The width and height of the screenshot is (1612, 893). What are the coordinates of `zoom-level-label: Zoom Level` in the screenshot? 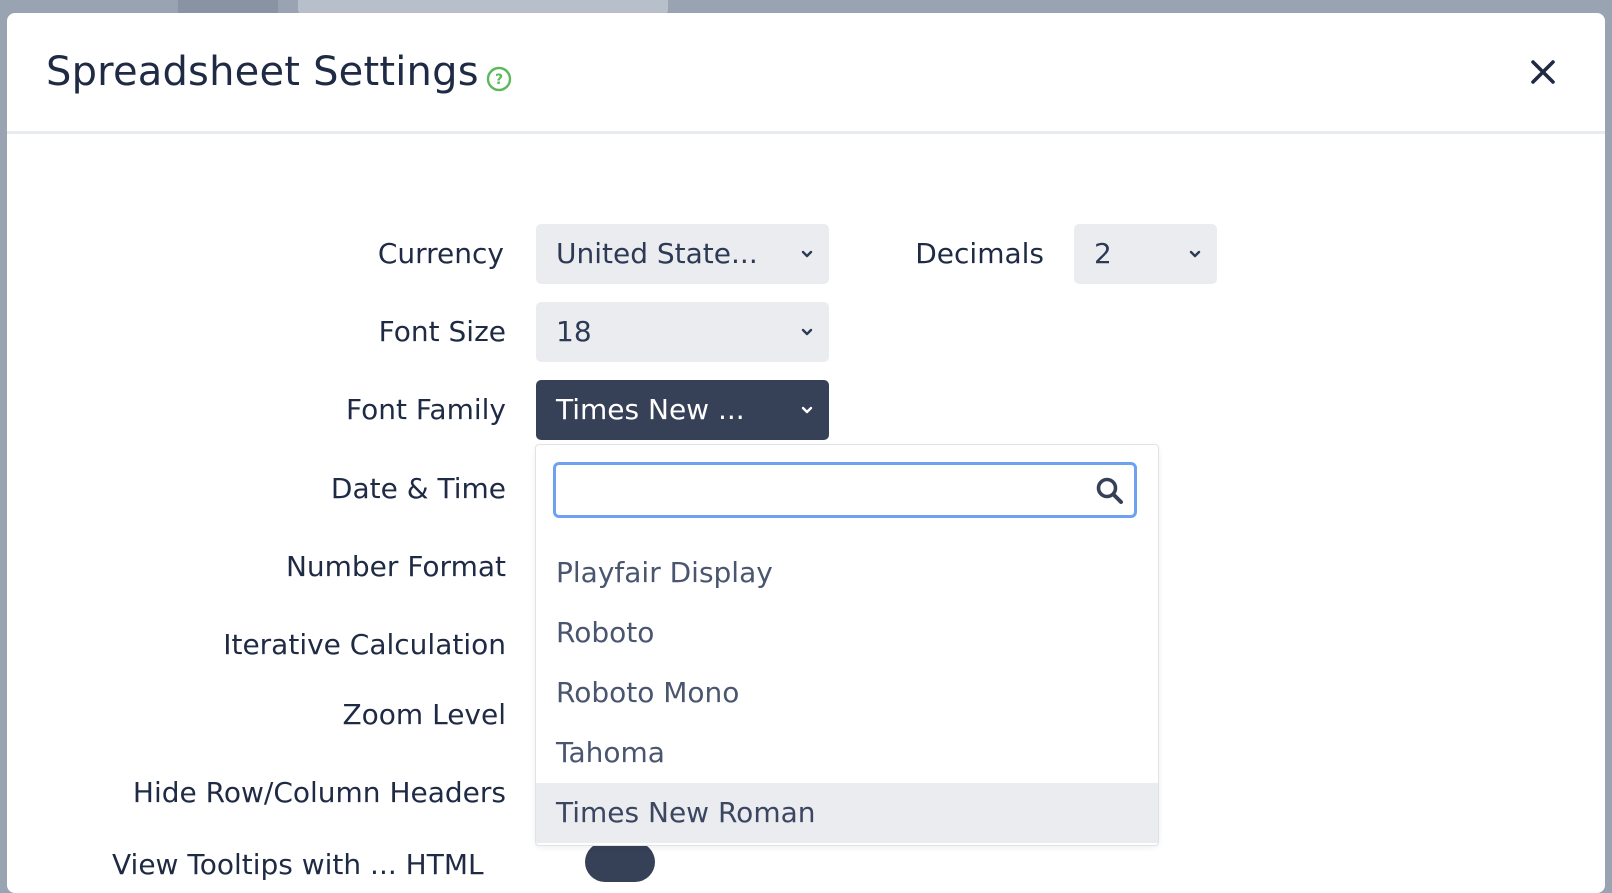 It's located at (424, 714).